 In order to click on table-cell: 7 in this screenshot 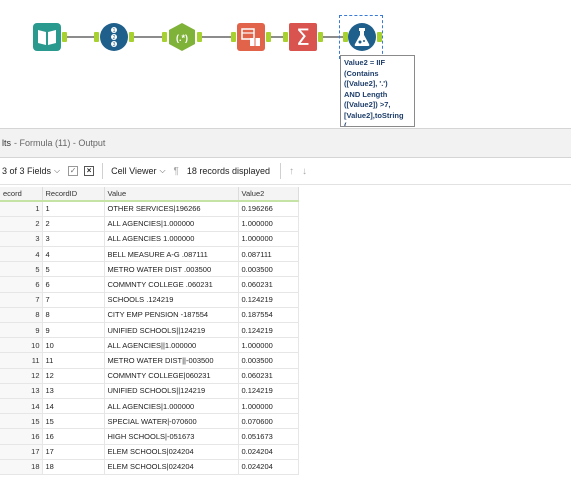, I will do `click(73, 300)`.